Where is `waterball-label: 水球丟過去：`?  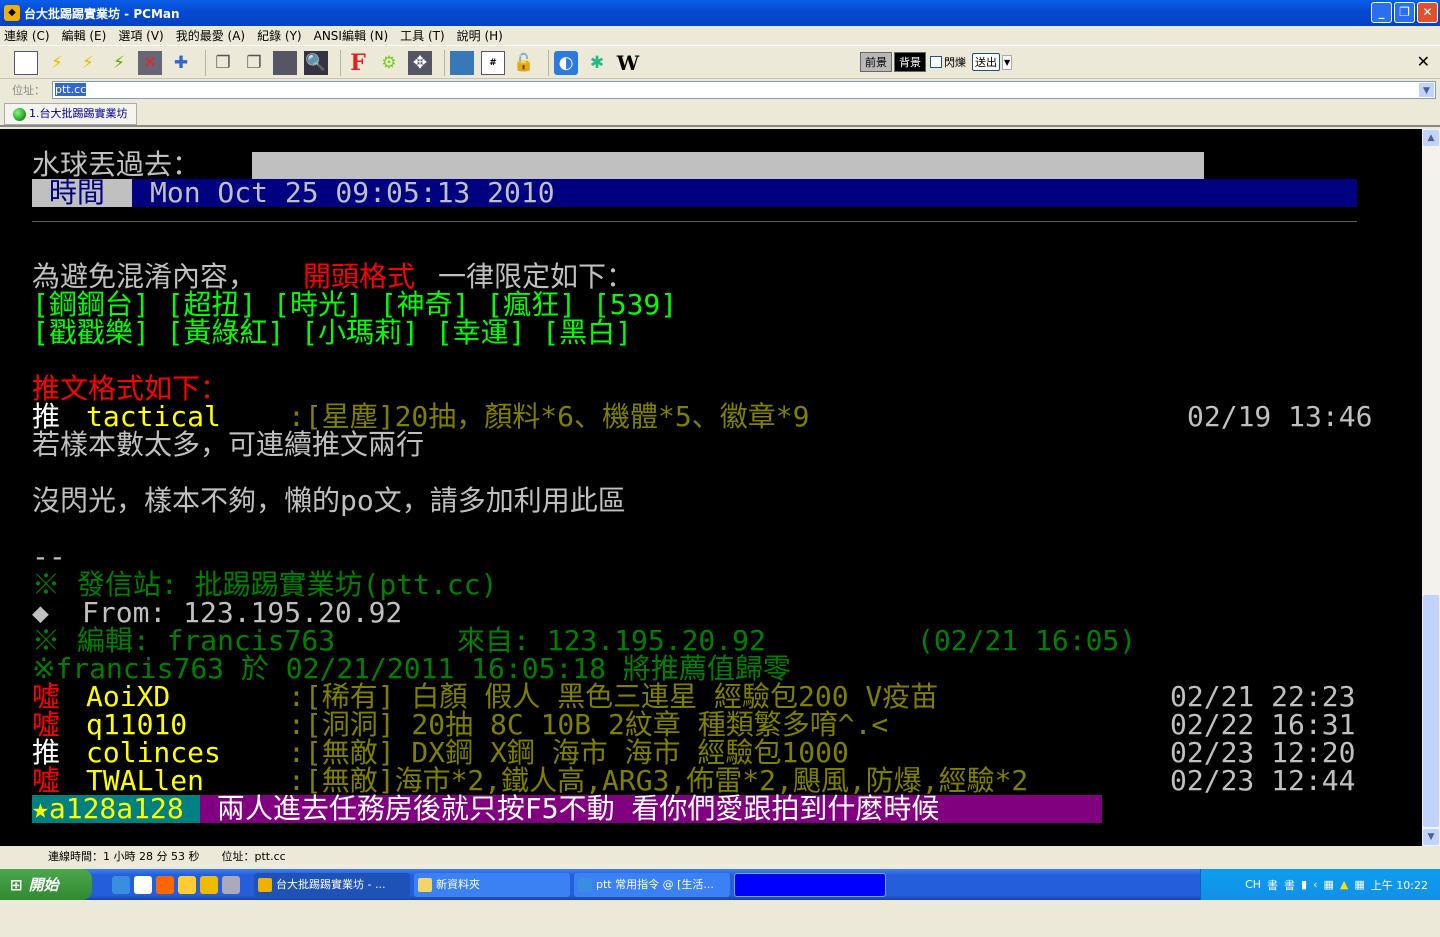 waterball-label: 水球丟過去： is located at coordinates (116, 164).